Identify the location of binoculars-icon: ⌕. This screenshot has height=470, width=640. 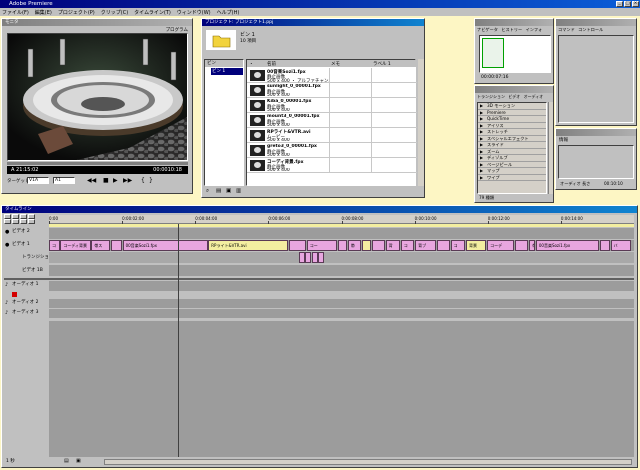
(207, 191).